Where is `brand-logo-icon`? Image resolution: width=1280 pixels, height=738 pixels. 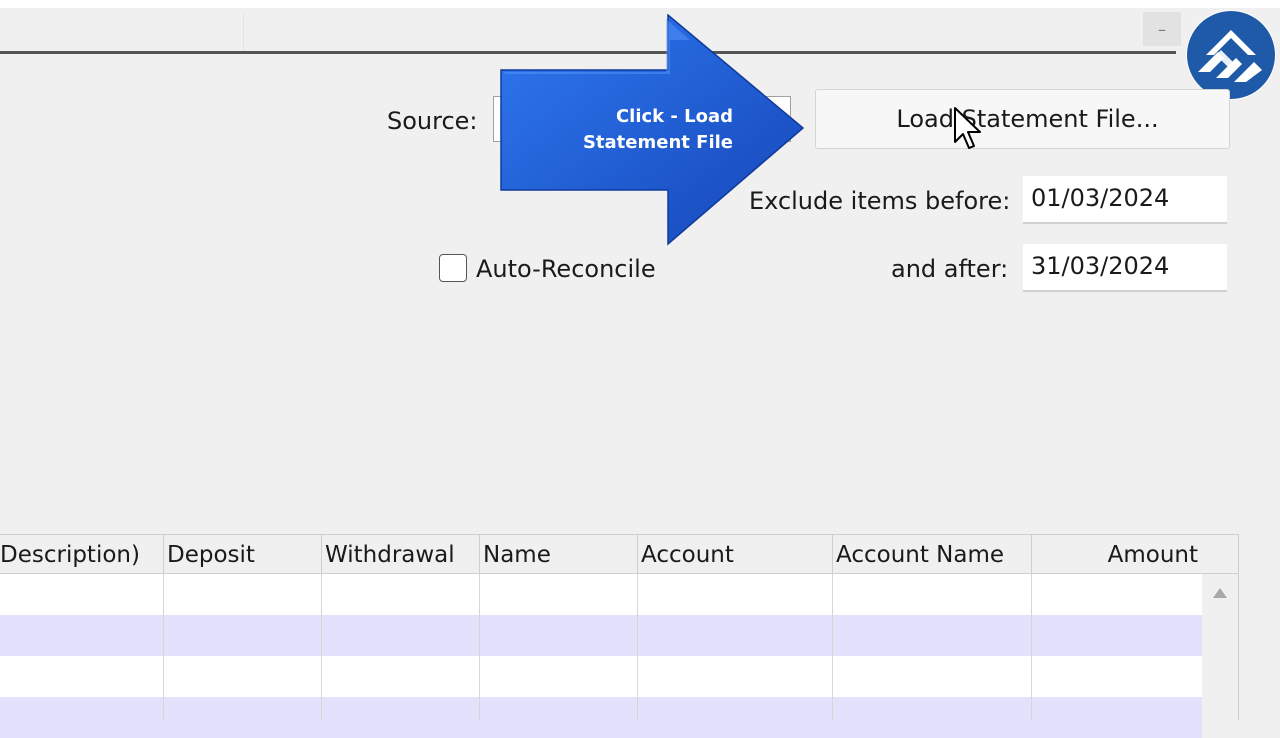
brand-logo-icon is located at coordinates (1231, 55).